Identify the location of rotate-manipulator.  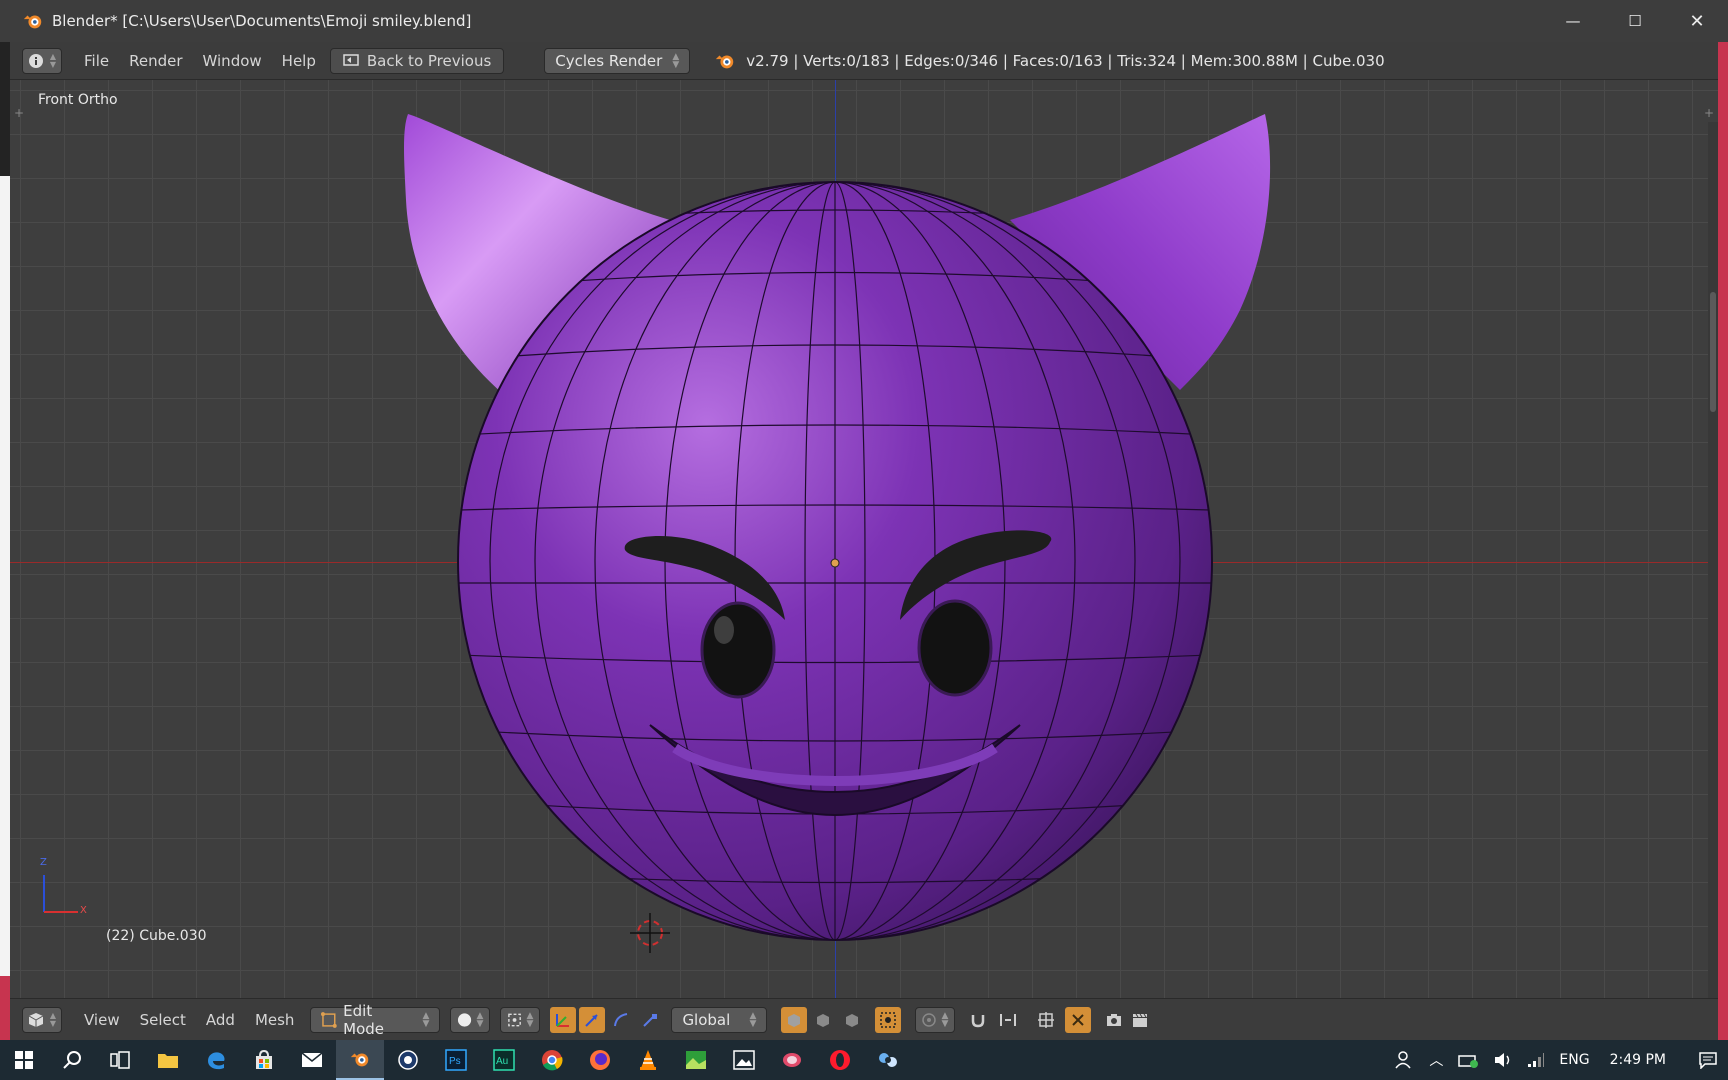
(621, 1020).